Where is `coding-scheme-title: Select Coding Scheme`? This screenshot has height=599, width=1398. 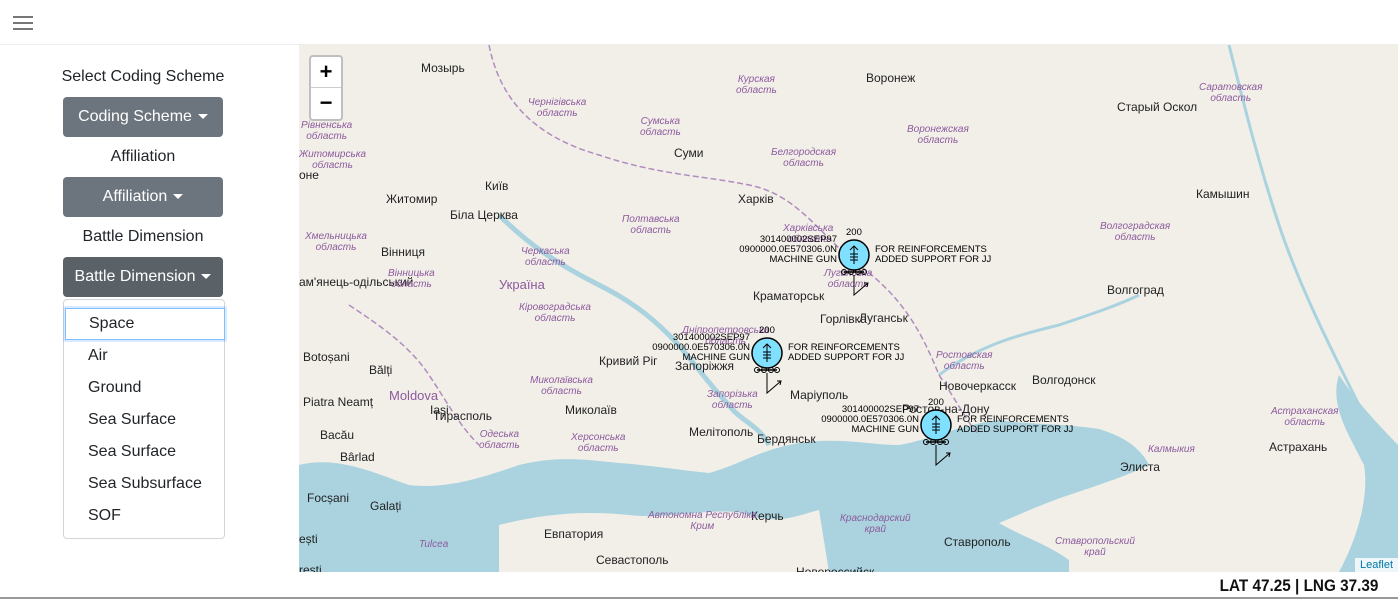 coding-scheme-title: Select Coding Scheme is located at coordinates (143, 76).